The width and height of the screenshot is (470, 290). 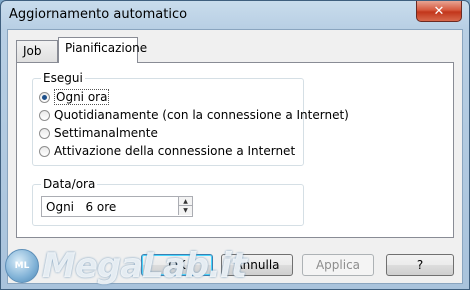 I want to click on radio-ogni-ora: Ogni ora, so click(x=74, y=97).